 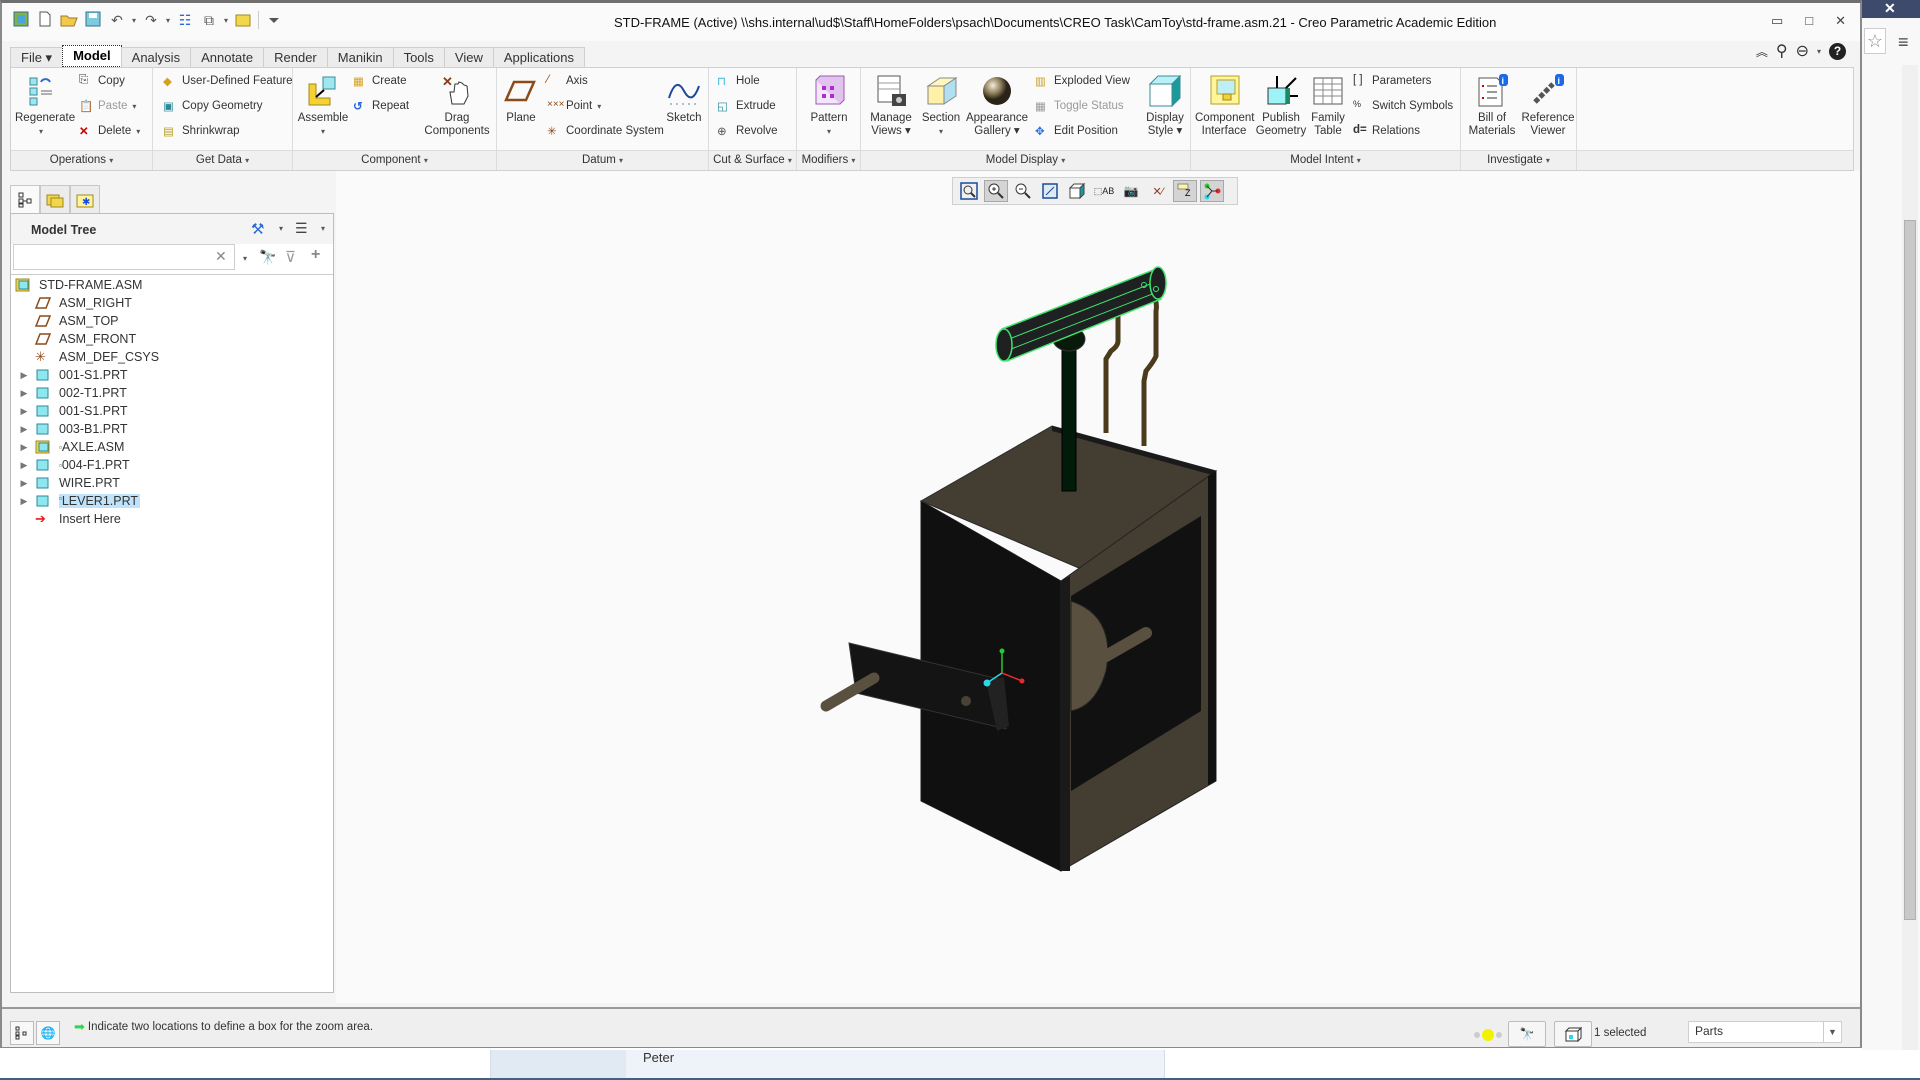 I want to click on group-label-investigate: Investigate ▾, so click(x=1518, y=160).